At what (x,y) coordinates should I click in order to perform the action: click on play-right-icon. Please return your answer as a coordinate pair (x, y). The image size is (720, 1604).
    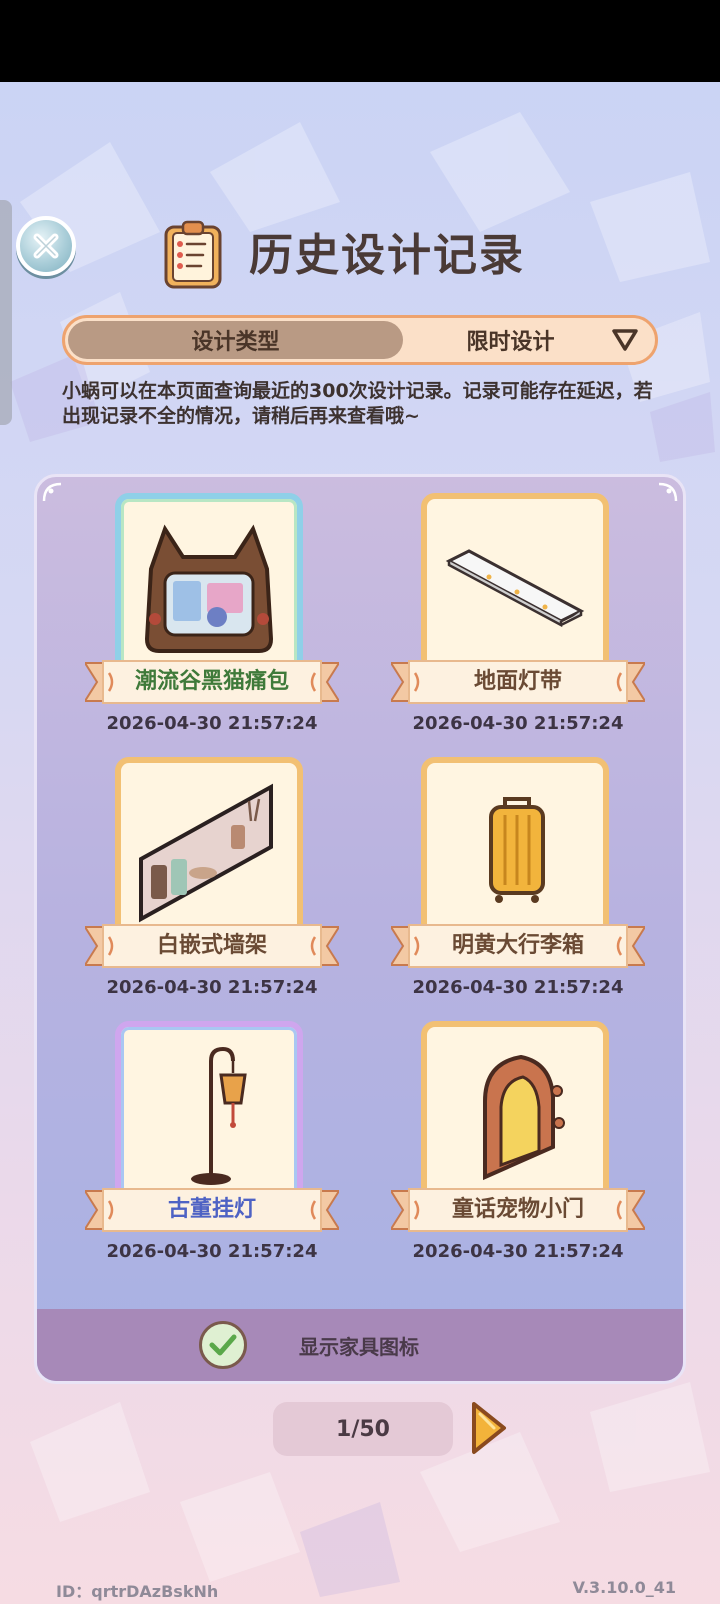
    Looking at the image, I should click on (489, 1428).